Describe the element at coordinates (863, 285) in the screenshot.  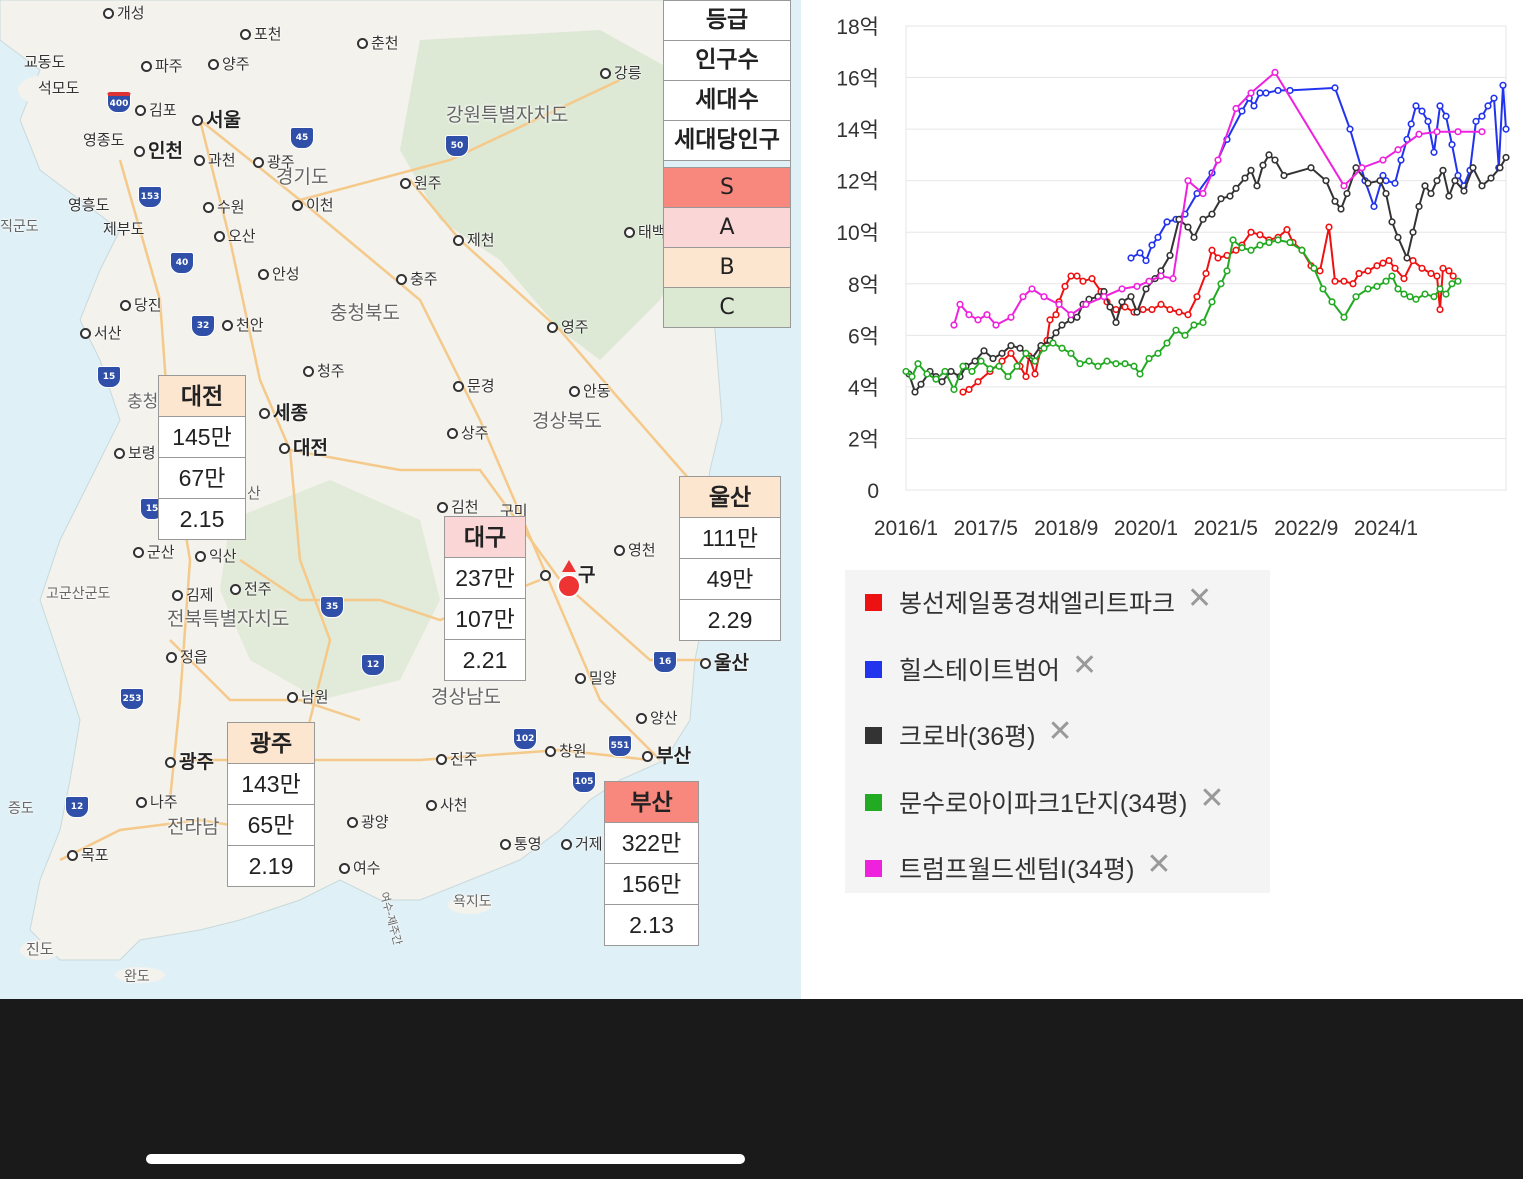
I see `y-tick-label: 8억` at that location.